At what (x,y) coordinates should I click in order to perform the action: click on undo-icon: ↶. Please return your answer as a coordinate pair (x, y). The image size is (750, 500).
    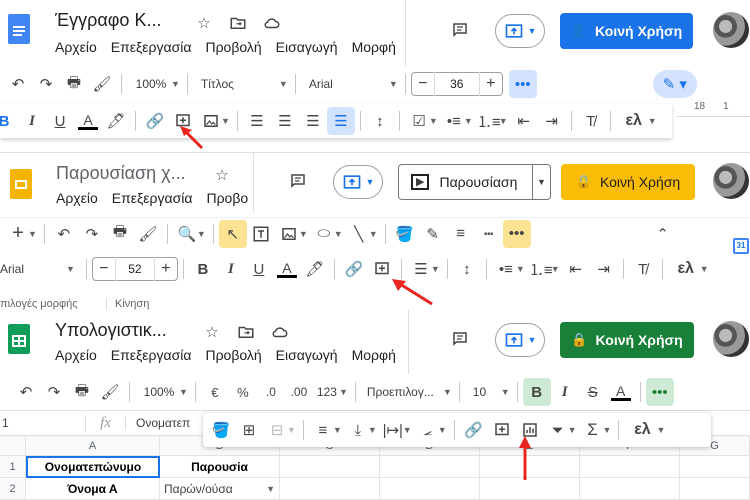
    Looking at the image, I should click on (64, 234).